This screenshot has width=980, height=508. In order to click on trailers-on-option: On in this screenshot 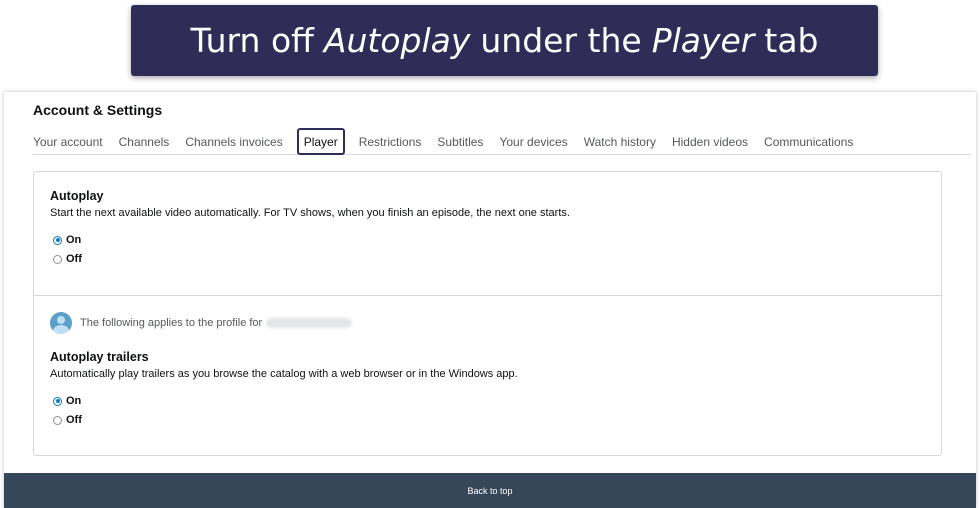, I will do `click(67, 401)`.